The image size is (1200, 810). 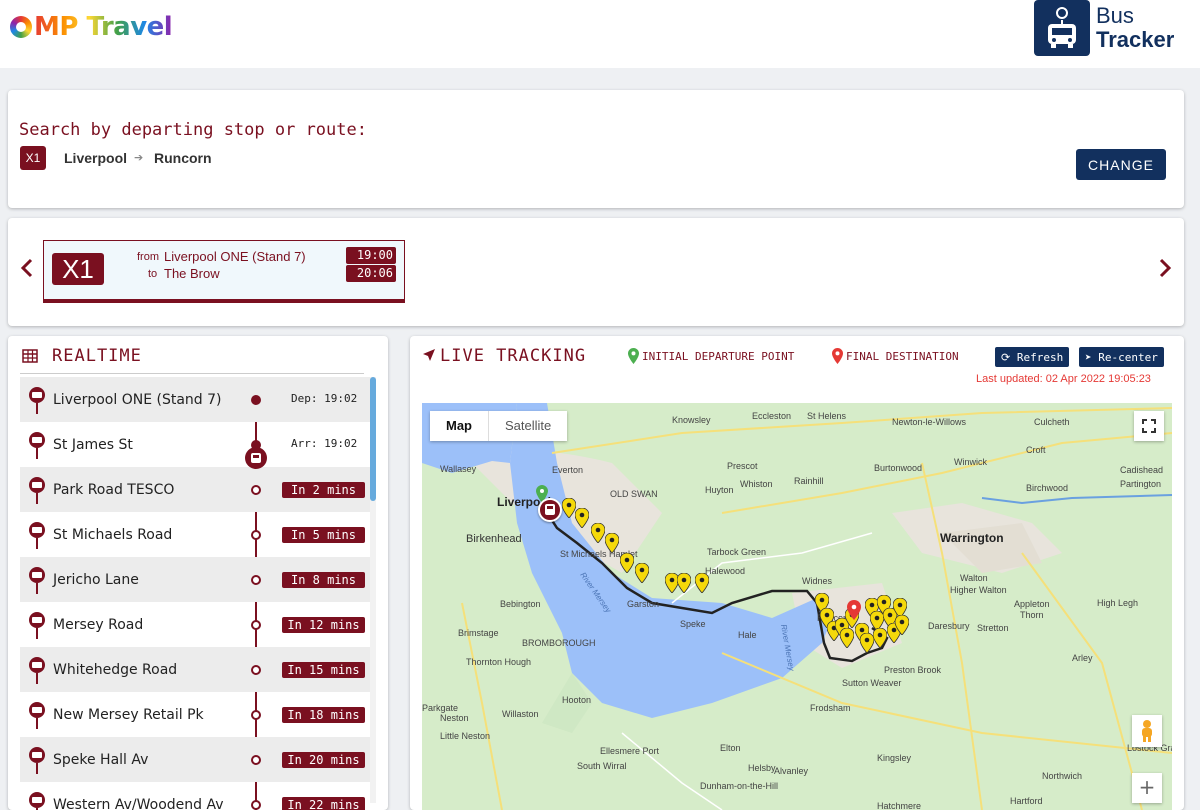 I want to click on stop-name: Western Av/Woodend Av, so click(x=138, y=803).